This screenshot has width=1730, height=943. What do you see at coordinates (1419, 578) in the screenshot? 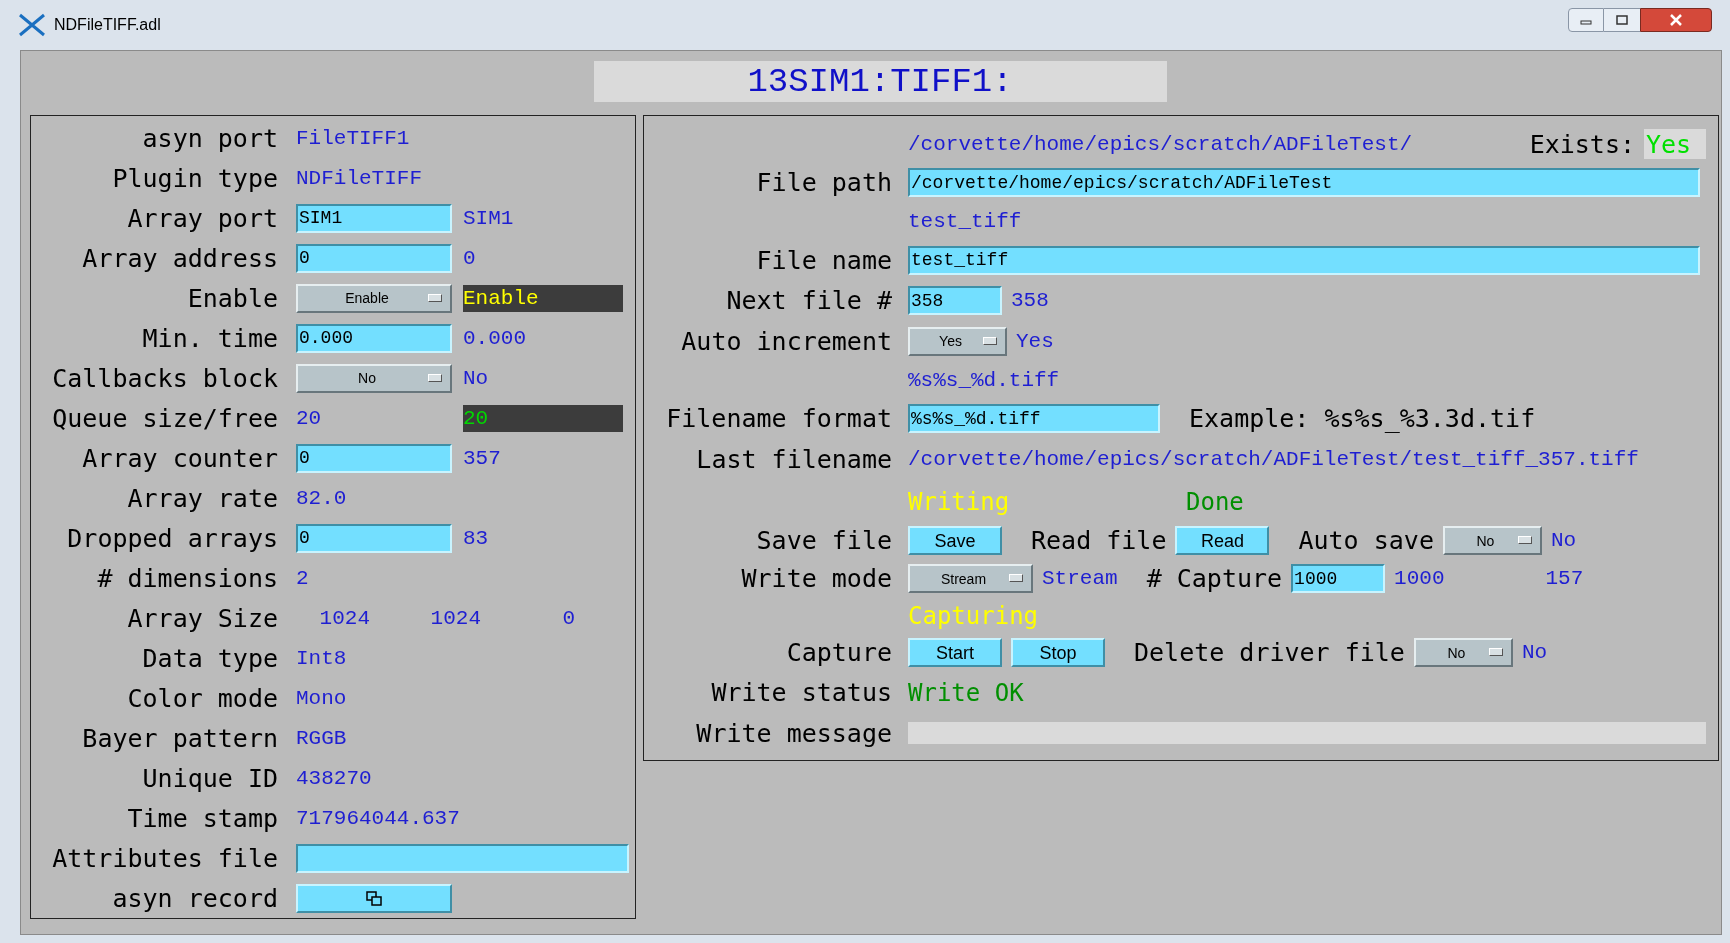
I see `readback-value: 1000` at bounding box center [1419, 578].